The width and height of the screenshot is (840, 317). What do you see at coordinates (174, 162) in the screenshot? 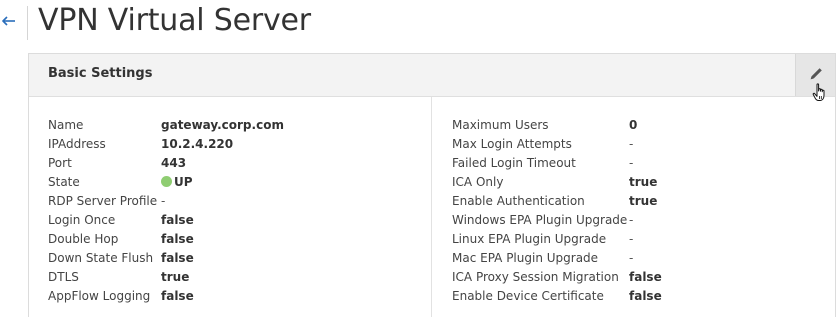
I see `property-value: 443` at bounding box center [174, 162].